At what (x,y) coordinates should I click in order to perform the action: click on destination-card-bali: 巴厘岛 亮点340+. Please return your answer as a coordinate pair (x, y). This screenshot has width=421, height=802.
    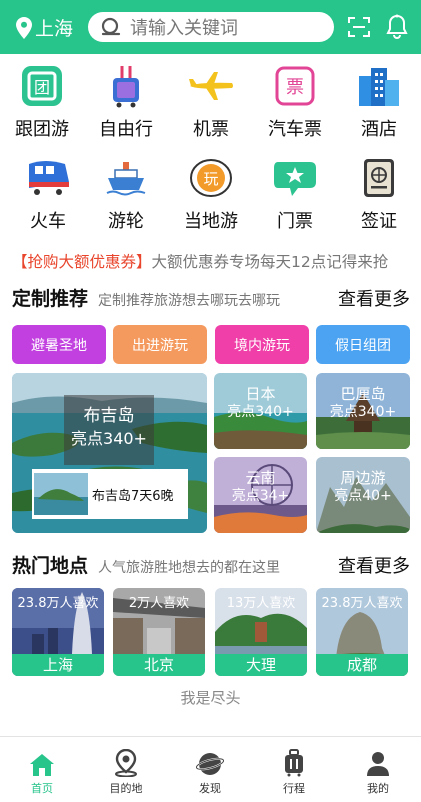
    Looking at the image, I should click on (363, 411).